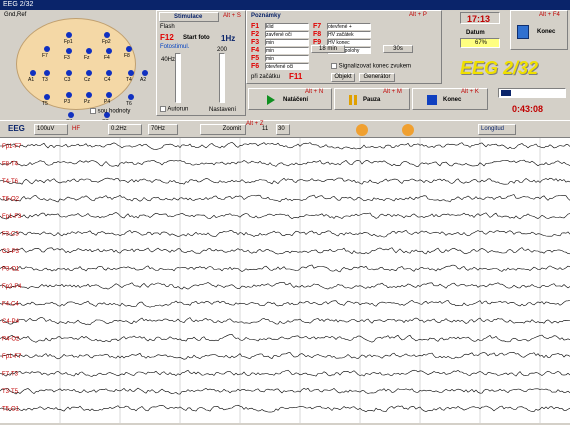 The height and width of the screenshot is (425, 570). Describe the element at coordinates (71, 115) in the screenshot. I see `electrode-o1` at that location.